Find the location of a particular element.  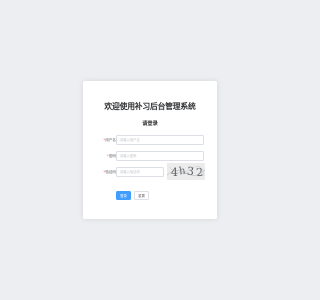

password-row: *密码 is located at coordinates (150, 156).